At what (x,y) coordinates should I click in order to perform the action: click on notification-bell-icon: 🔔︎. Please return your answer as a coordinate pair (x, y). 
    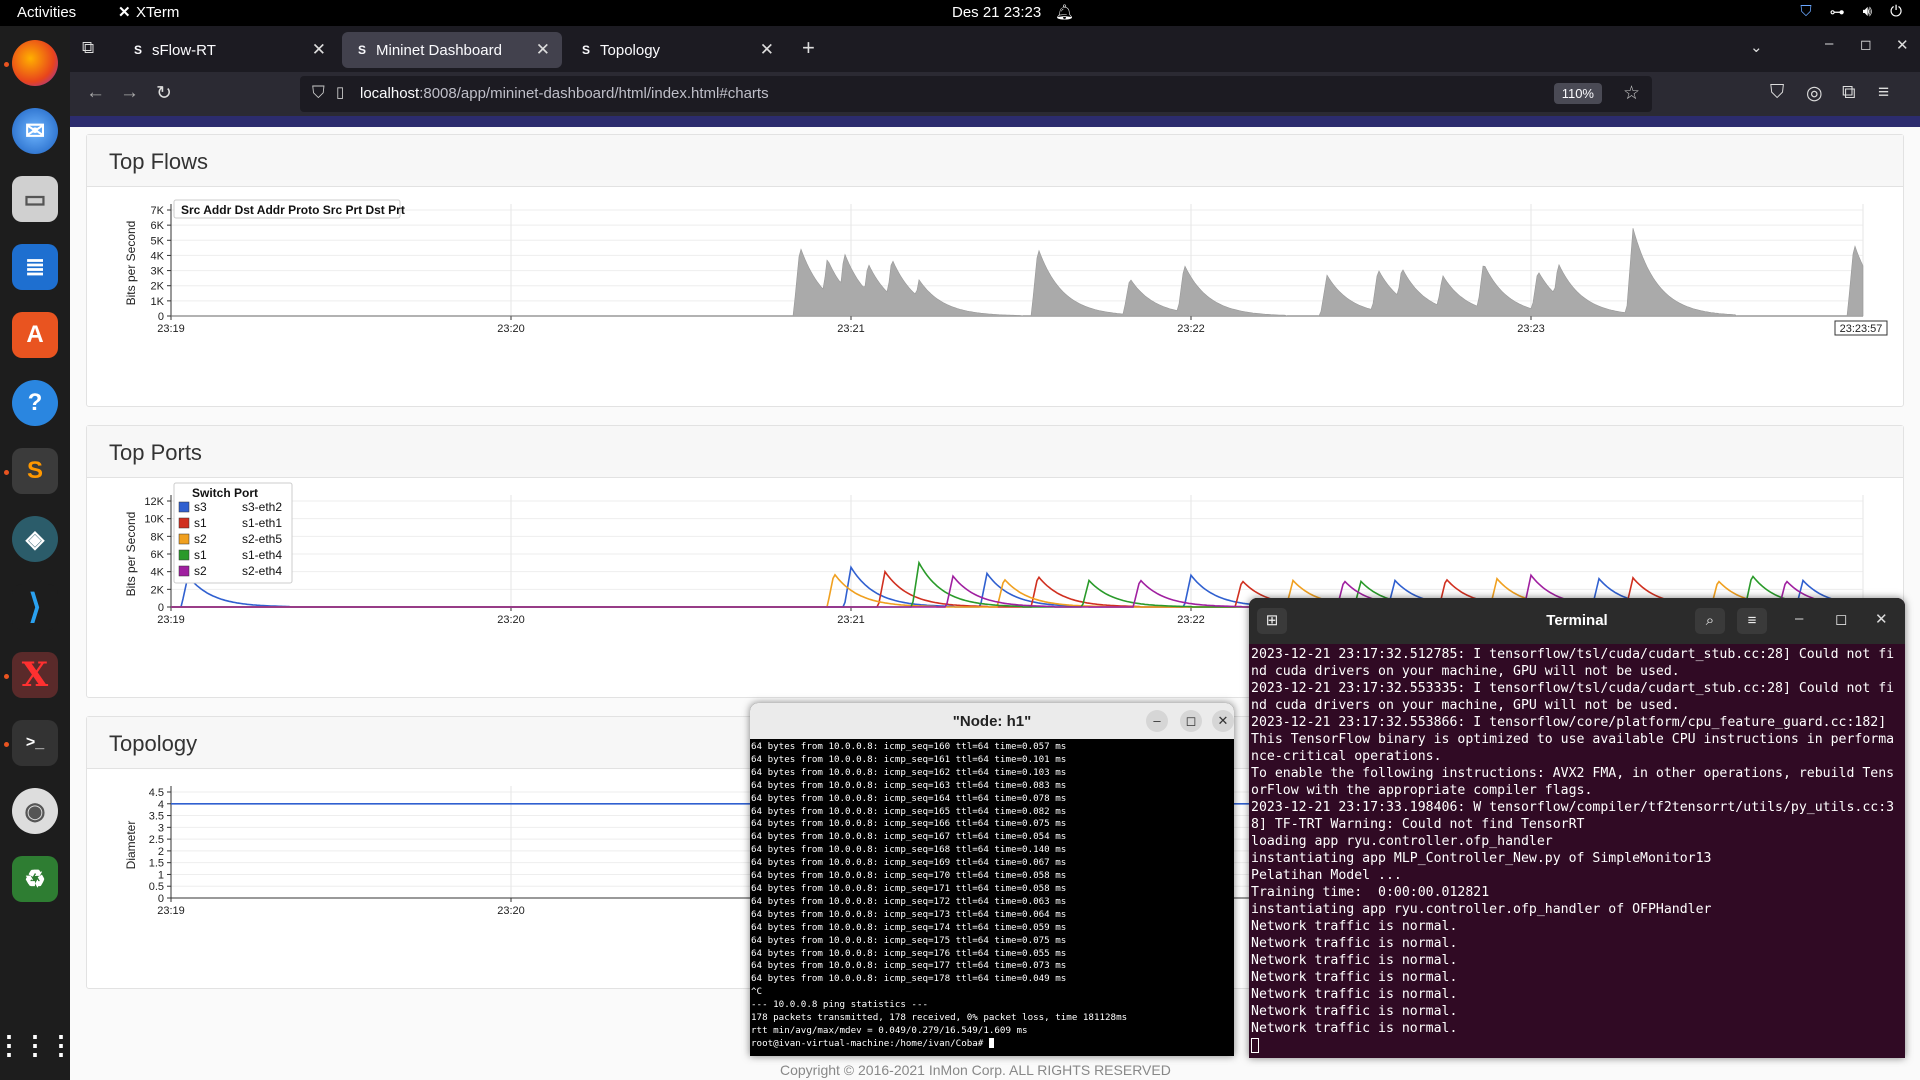
    Looking at the image, I should click on (1065, 12).